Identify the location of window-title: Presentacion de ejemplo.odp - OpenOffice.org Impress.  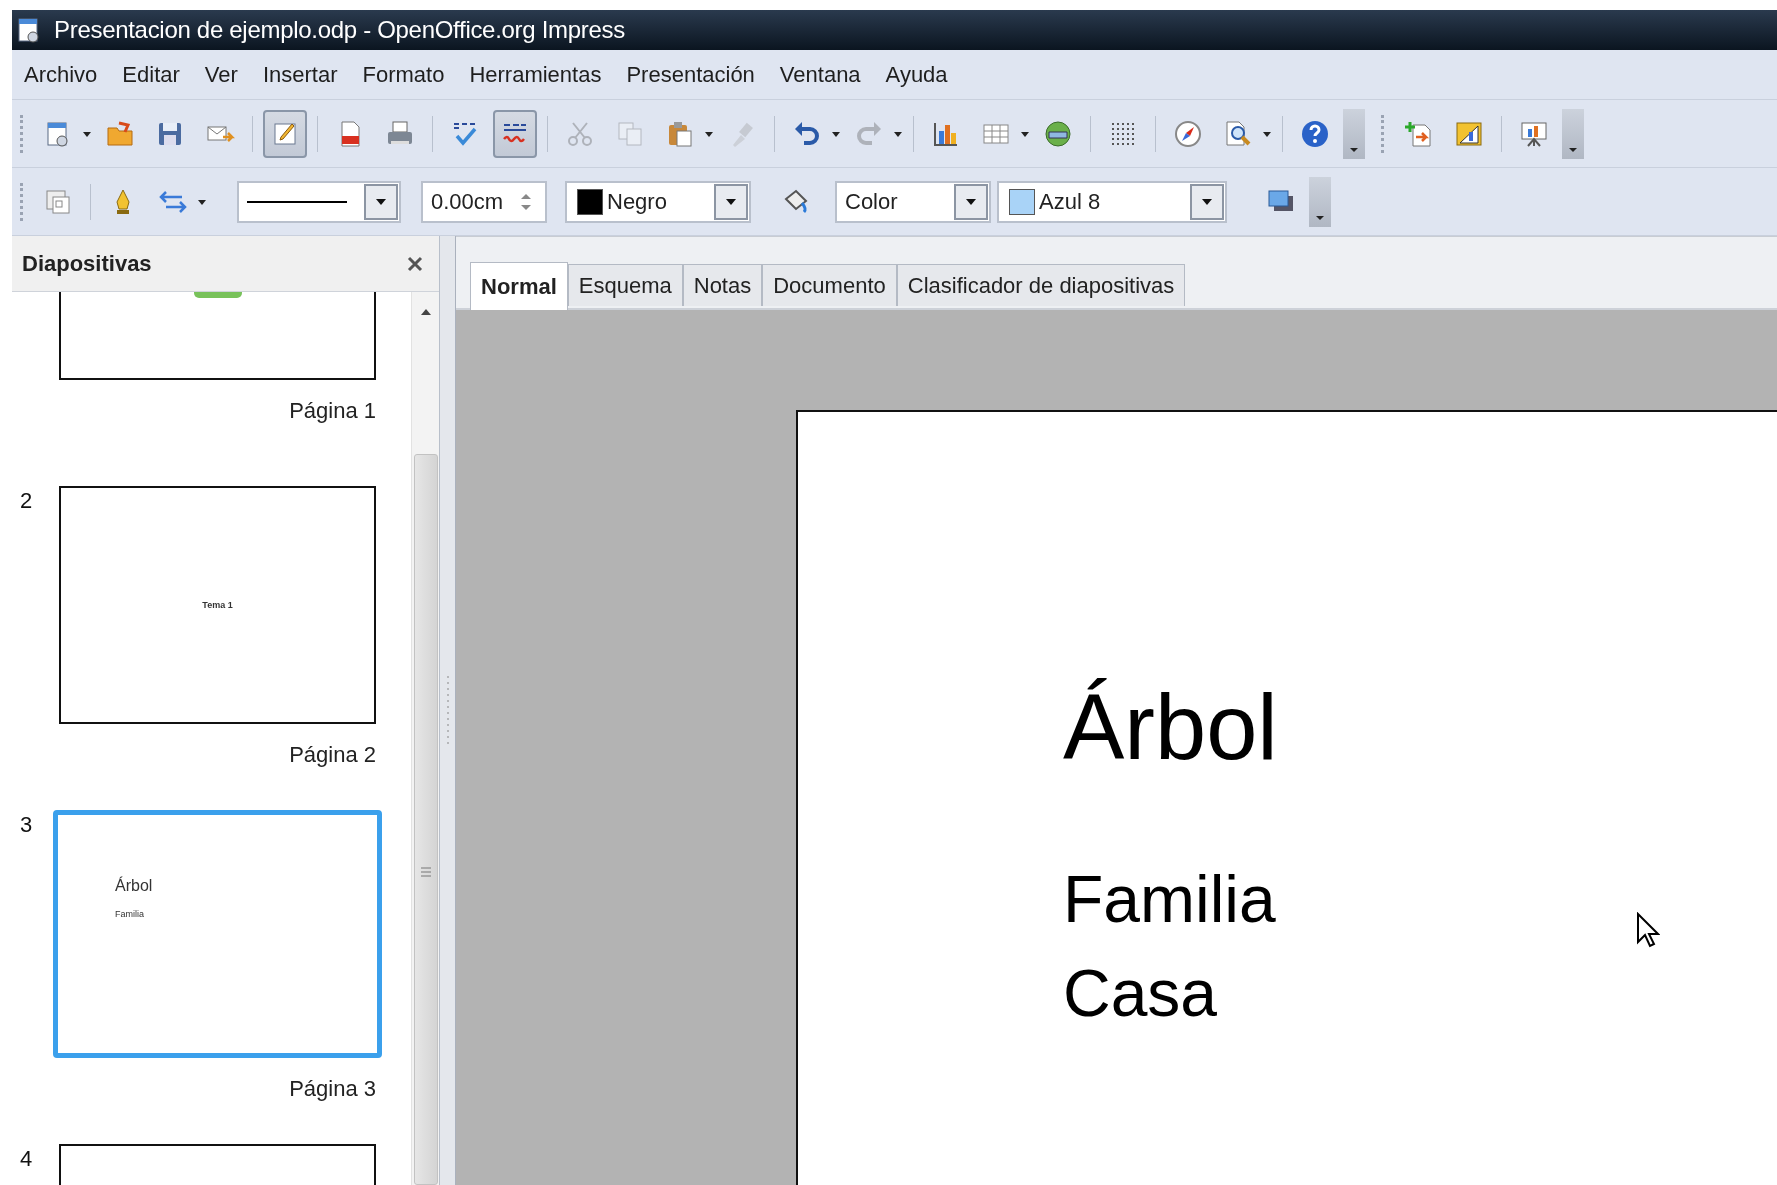
(339, 30).